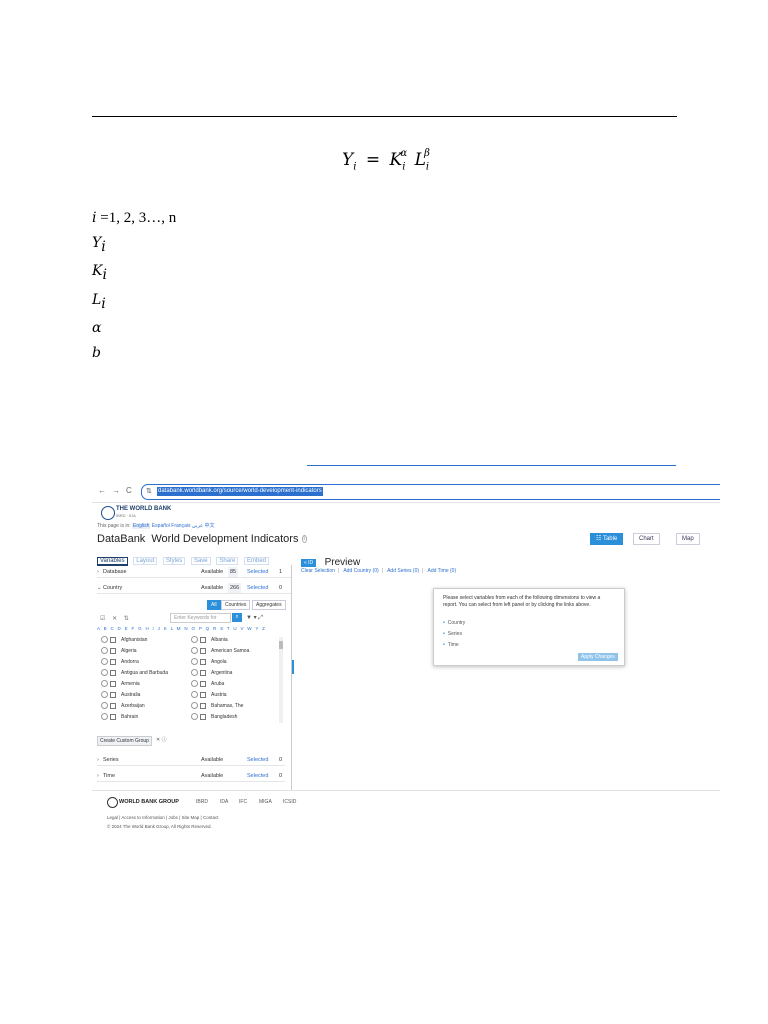 The image size is (768, 1024). I want to click on world-bank-name: THE WORLD BANK, so click(143, 509).